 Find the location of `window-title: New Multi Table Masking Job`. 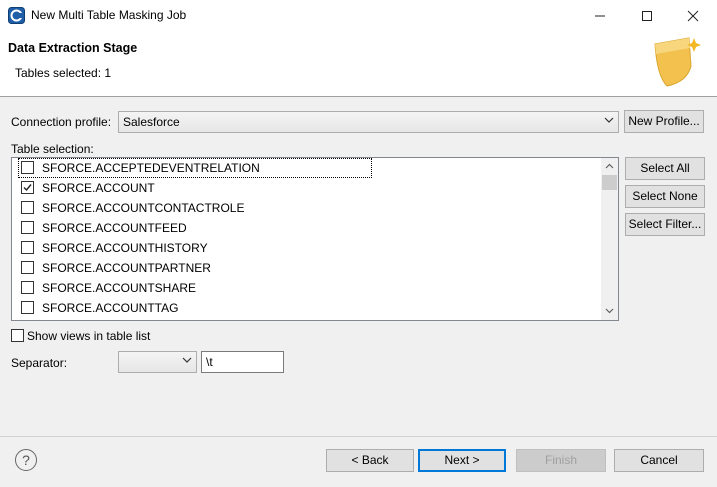

window-title: New Multi Table Masking Job is located at coordinates (109, 15).